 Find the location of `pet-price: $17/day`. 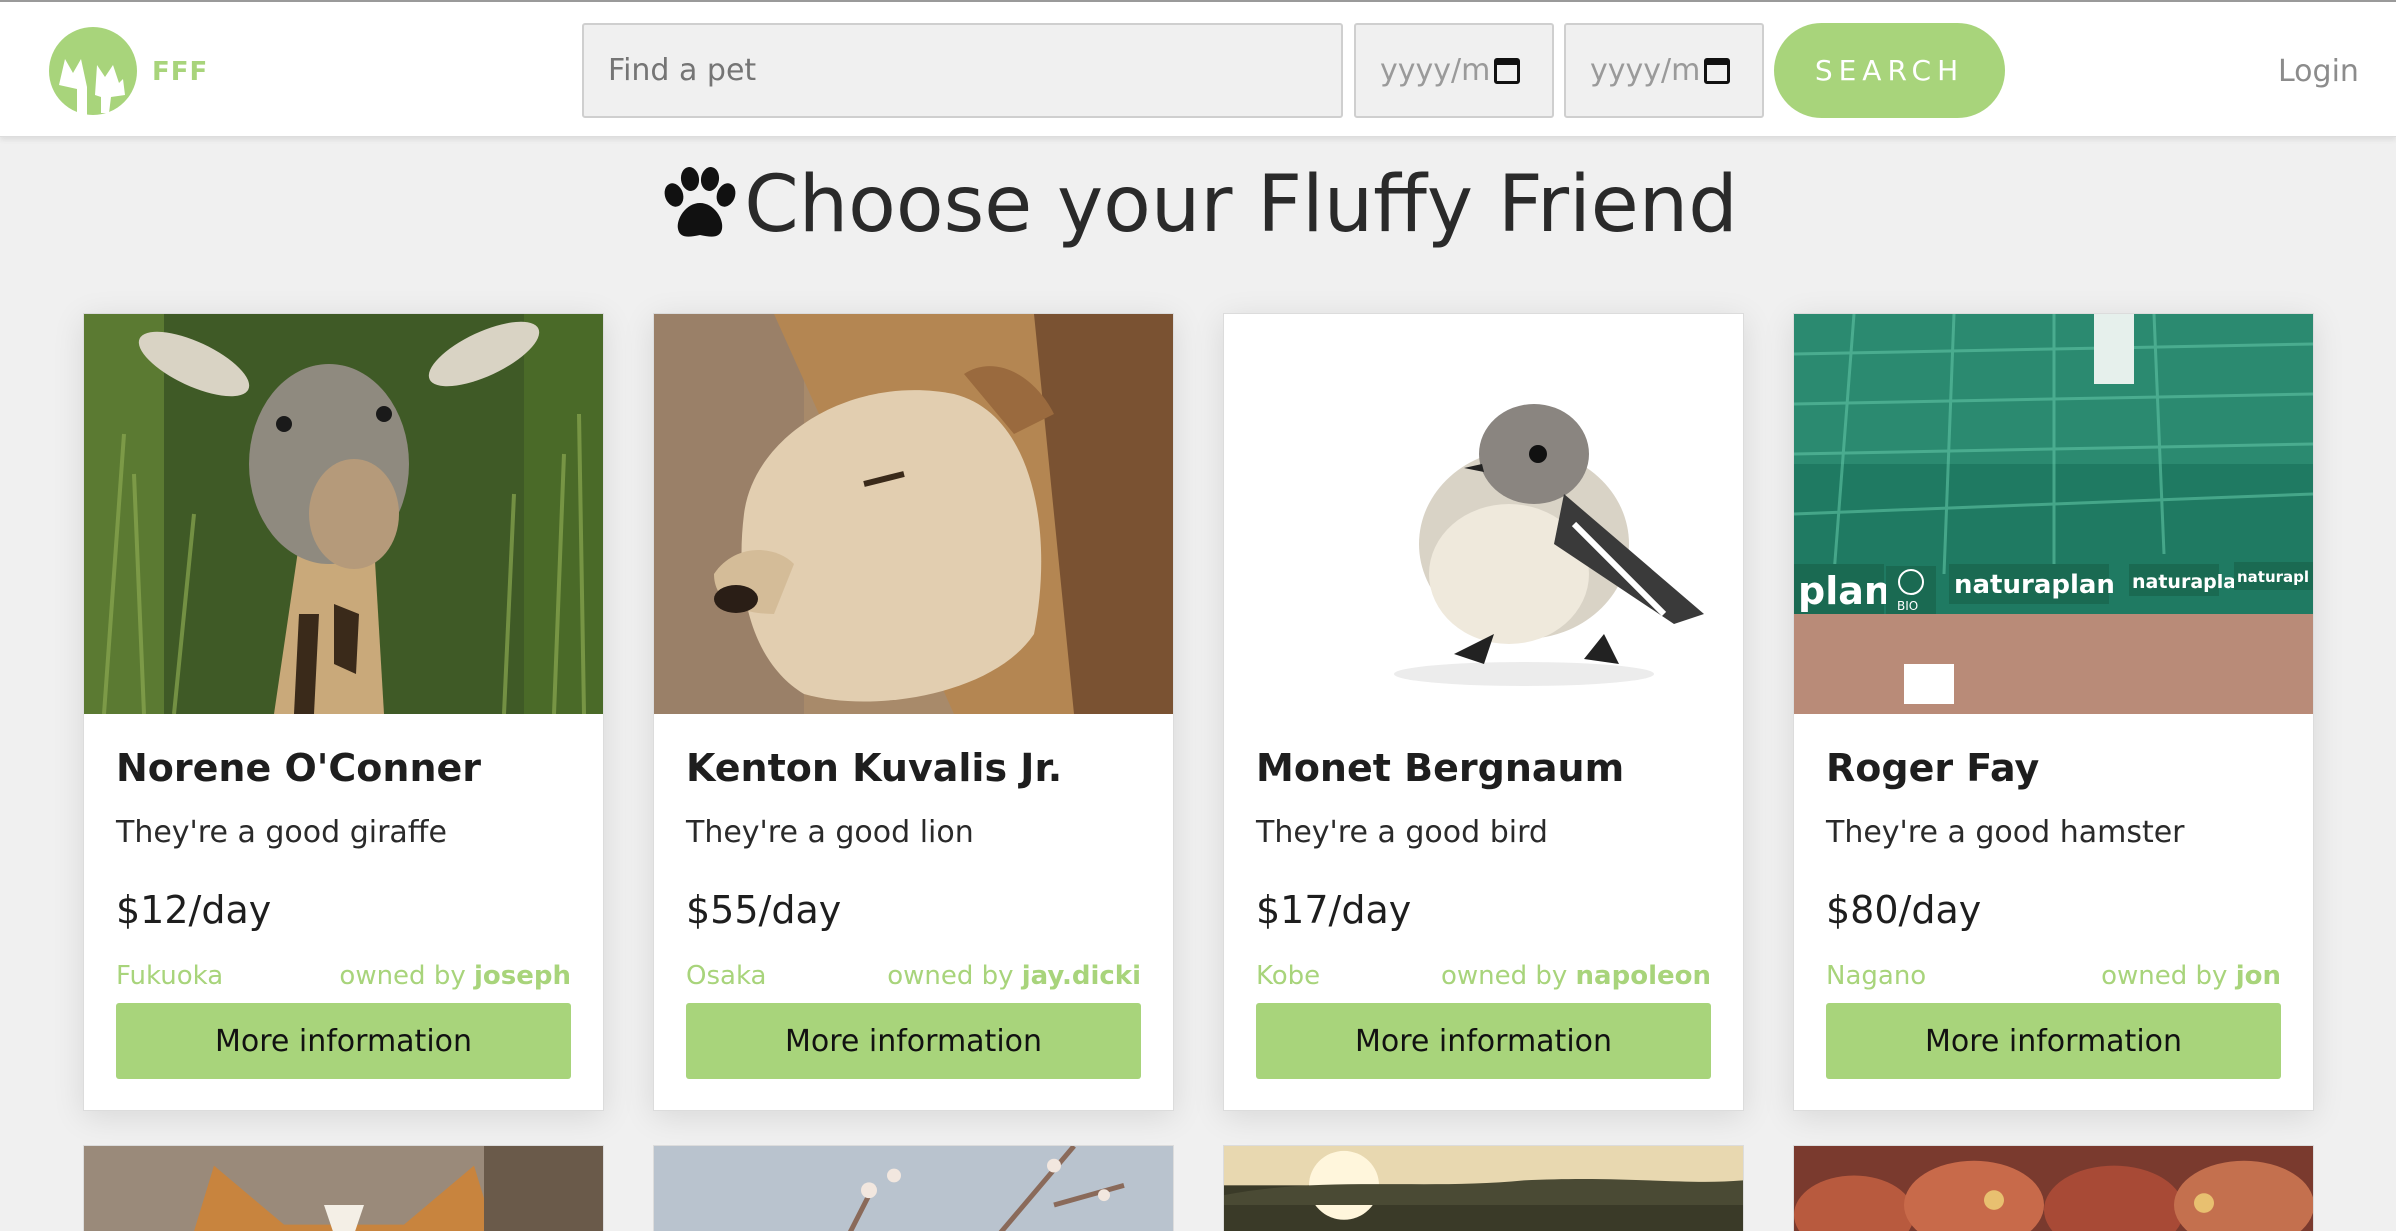

pet-price: $17/day is located at coordinates (1334, 910).